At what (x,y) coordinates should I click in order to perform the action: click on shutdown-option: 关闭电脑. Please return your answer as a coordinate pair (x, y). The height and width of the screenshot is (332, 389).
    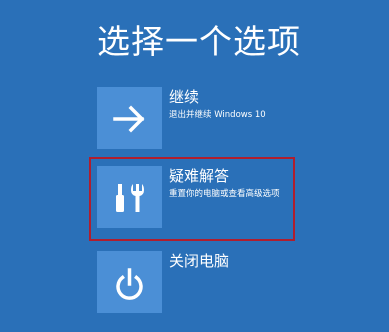
    Looking at the image, I should click on (227, 282).